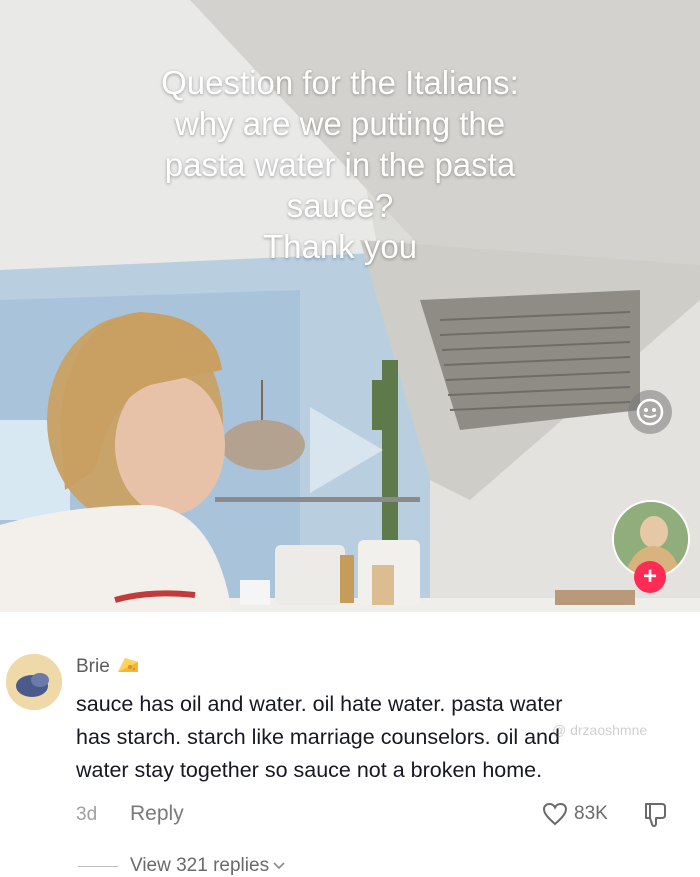 This screenshot has width=700, height=877. Describe the element at coordinates (340, 205) in the screenshot. I see `caption-line: sauce?` at that location.